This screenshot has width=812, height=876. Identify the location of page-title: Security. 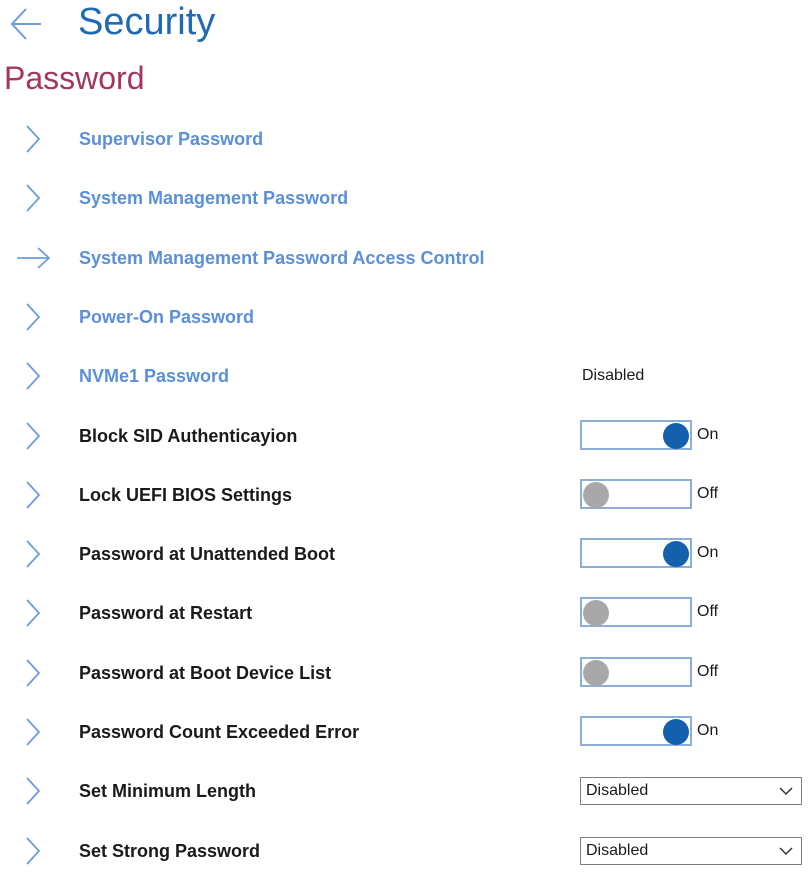
(147, 22).